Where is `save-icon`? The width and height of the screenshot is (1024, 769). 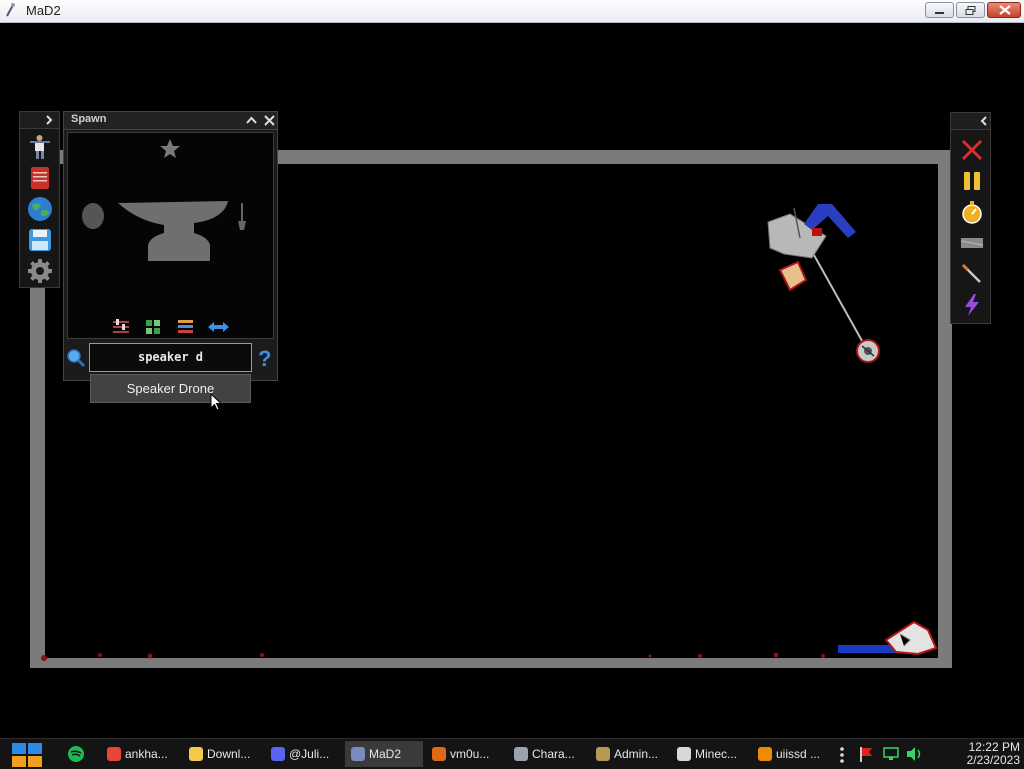
save-icon is located at coordinates (40, 240).